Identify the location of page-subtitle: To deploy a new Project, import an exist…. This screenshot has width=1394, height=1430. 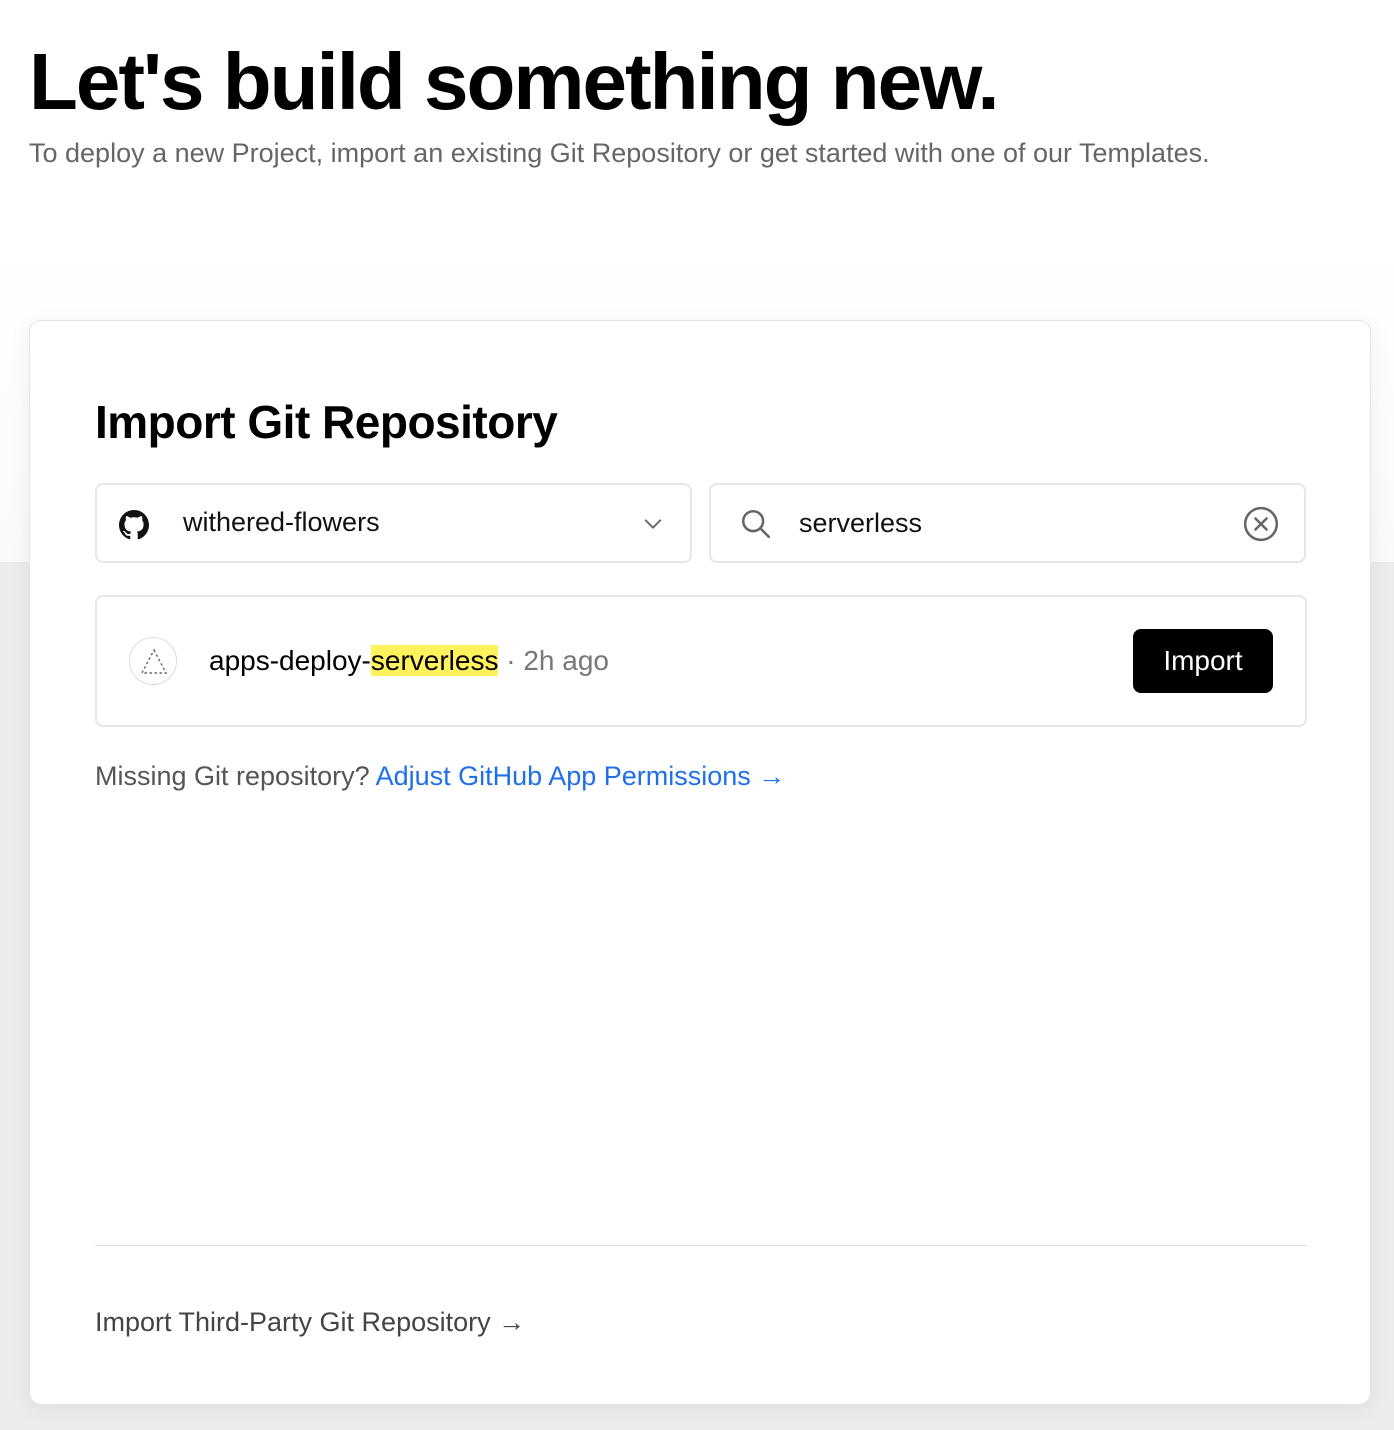
(619, 153).